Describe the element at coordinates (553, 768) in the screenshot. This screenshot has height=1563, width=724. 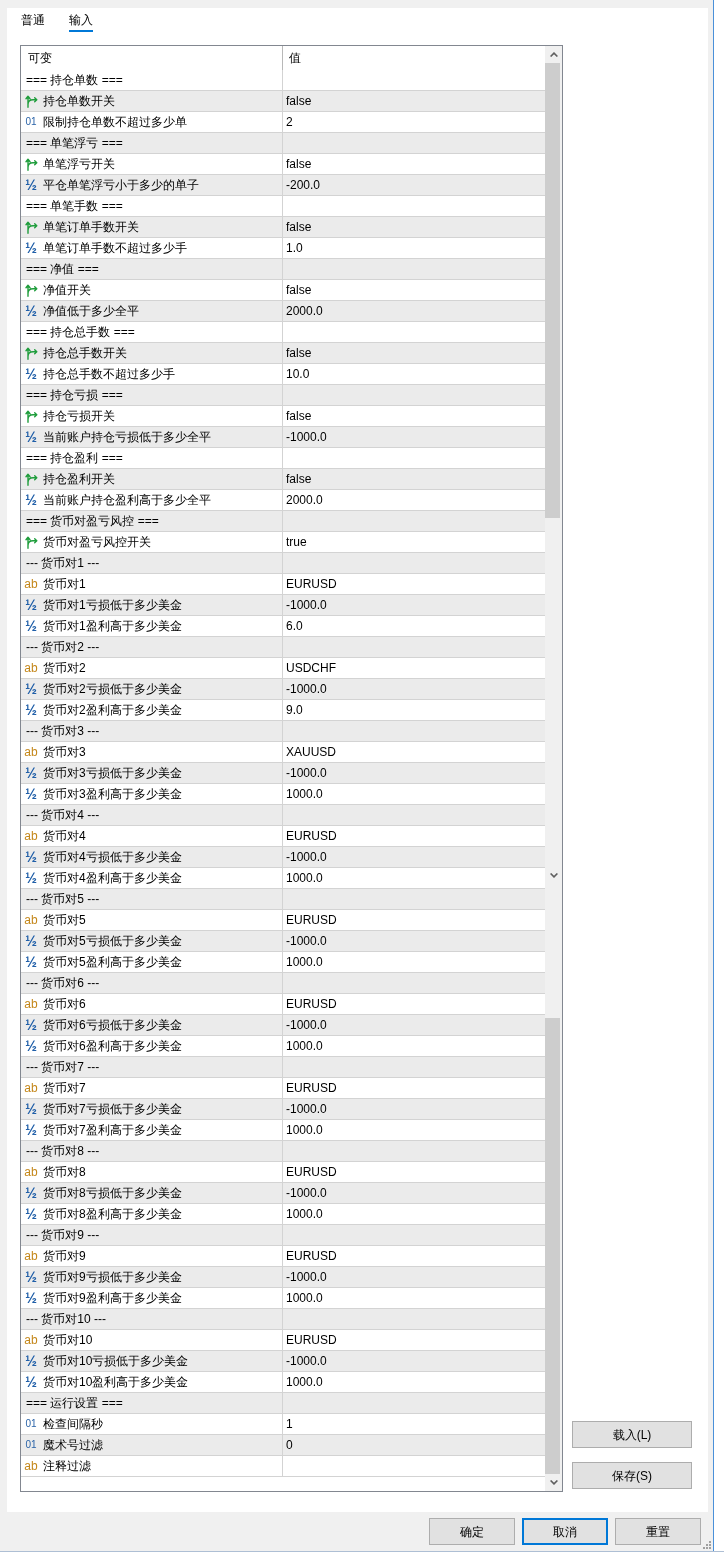
I see `scrollbar-track` at that location.